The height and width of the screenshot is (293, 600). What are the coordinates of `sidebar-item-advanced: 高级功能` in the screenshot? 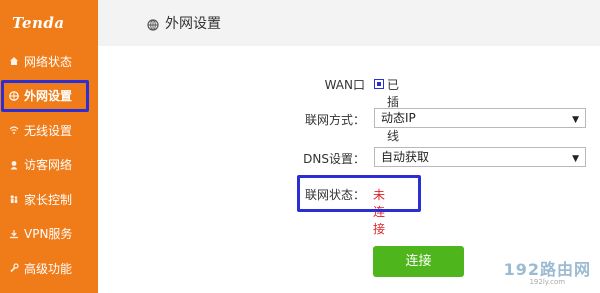 It's located at (49, 268).